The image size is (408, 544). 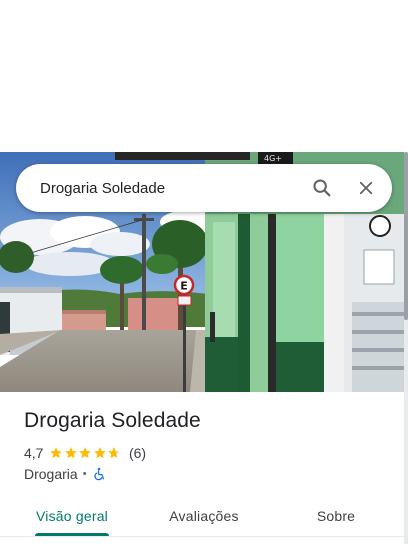 I want to click on tab-visao-geral: Visão geral, so click(x=72, y=516).